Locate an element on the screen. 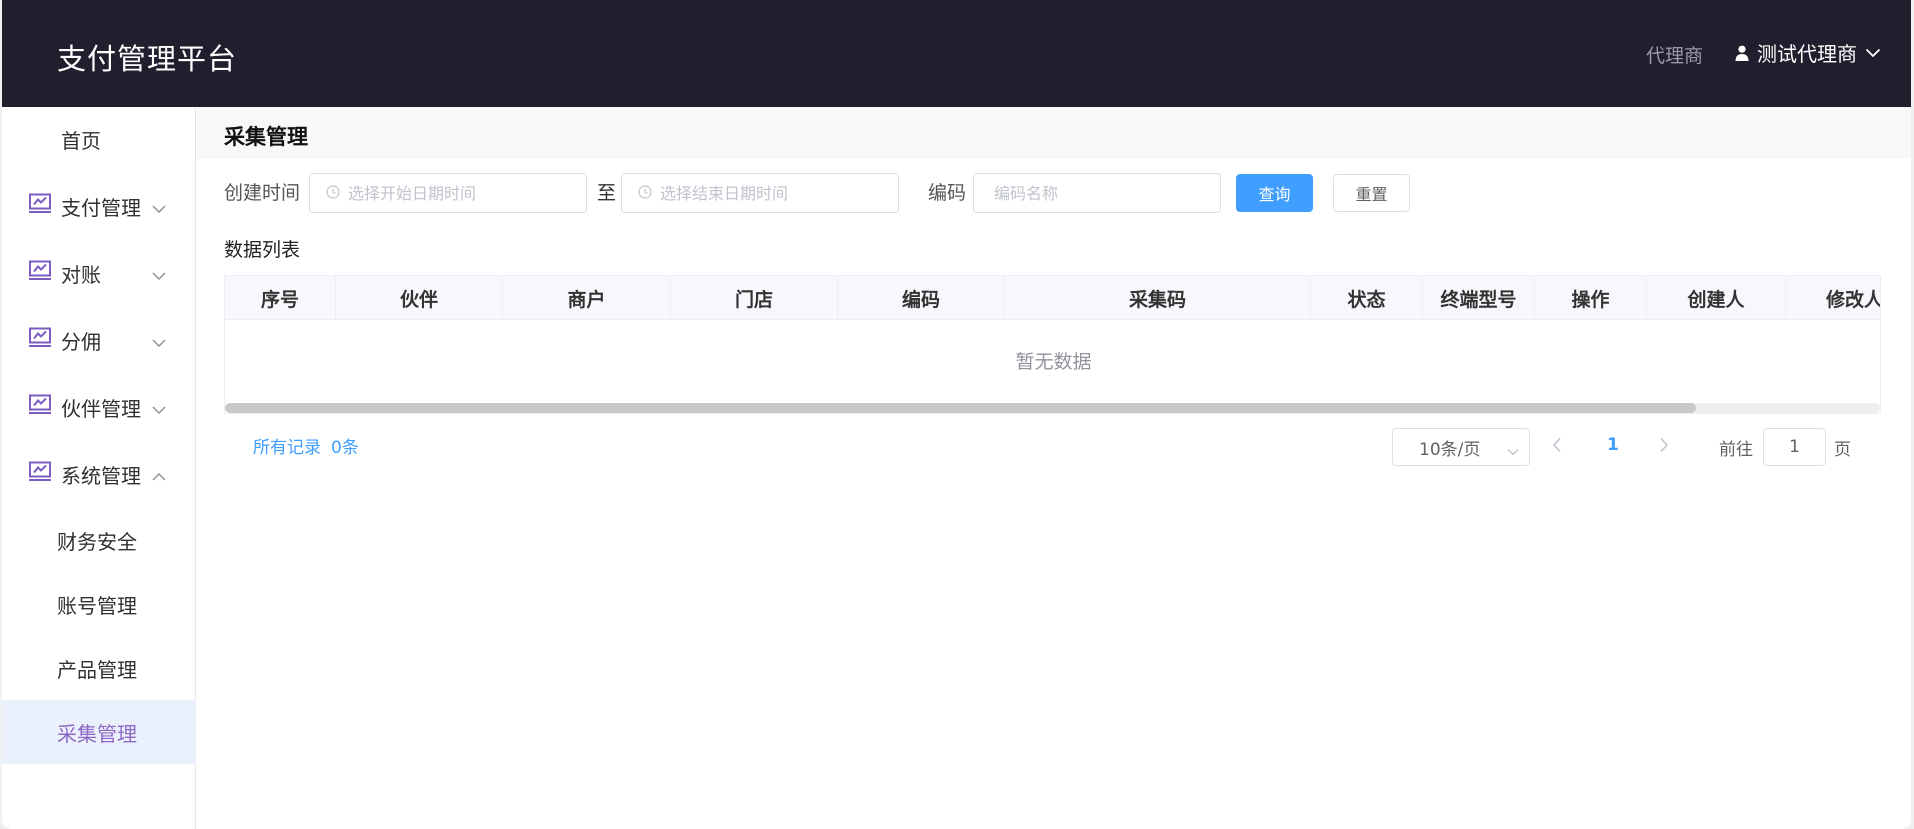 This screenshot has width=1914, height=829. query-button: 查询 is located at coordinates (1274, 193).